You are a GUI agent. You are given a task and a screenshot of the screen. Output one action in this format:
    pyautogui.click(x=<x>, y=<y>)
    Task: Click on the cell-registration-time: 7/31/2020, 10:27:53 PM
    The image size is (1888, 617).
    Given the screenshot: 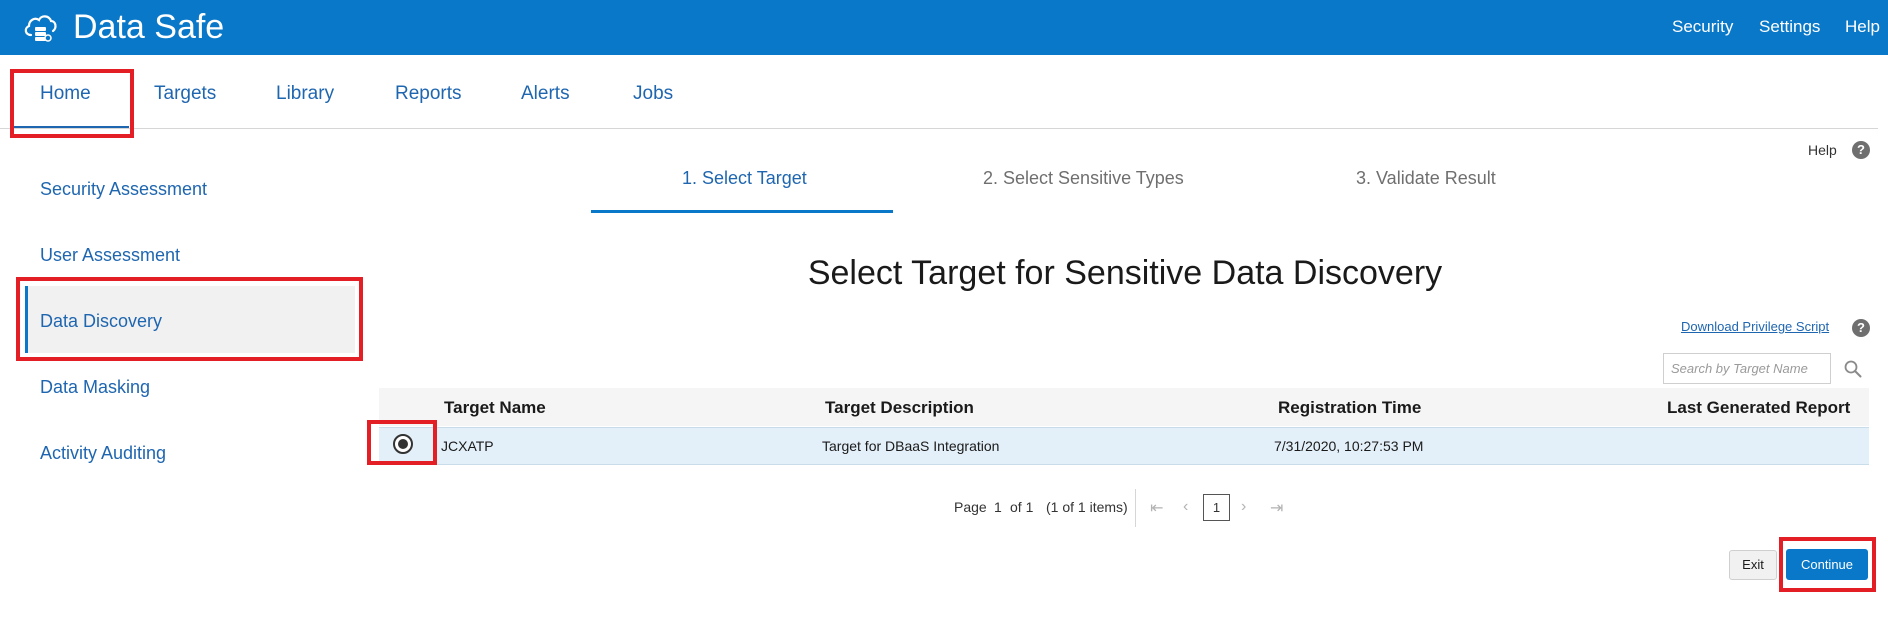 What is the action you would take?
    pyautogui.click(x=1349, y=446)
    